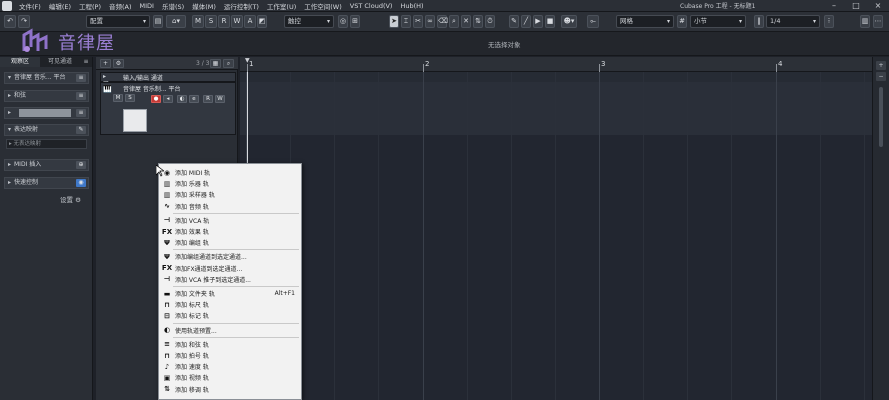 The width and height of the screenshot is (889, 400). Describe the element at coordinates (466, 21) in the screenshot. I see `mute-tool-icon: ✕` at that location.